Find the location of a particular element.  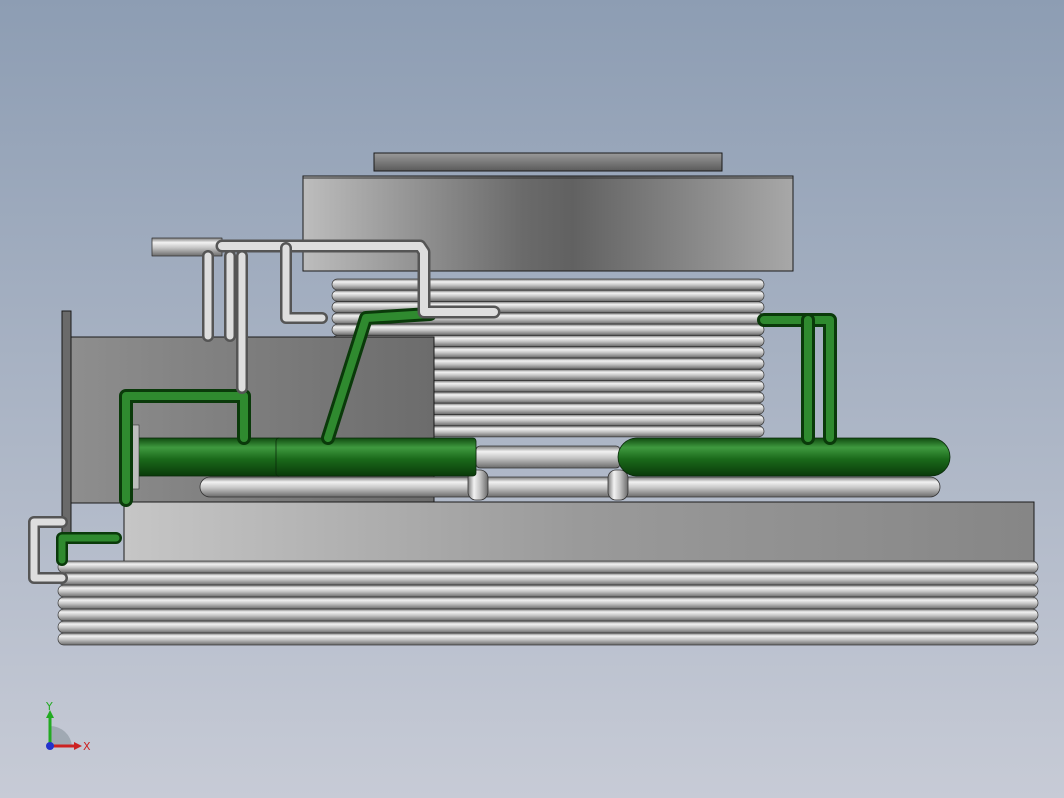

z-axis-dot is located at coordinates (50, 746).